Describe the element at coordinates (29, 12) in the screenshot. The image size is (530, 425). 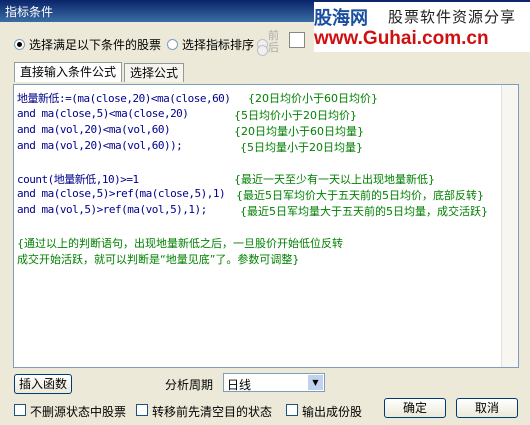
I see `window-title: 指标条件` at that location.